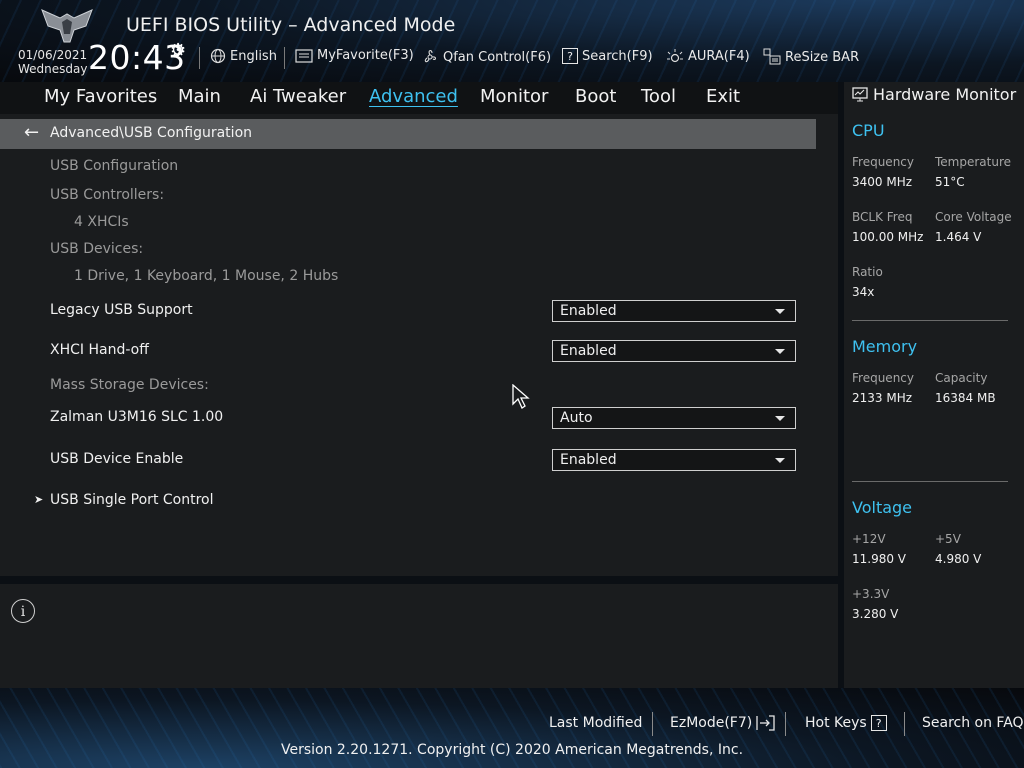  Describe the element at coordinates (973, 217) in the screenshot. I see `core-voltage-label: Core Voltage` at that location.